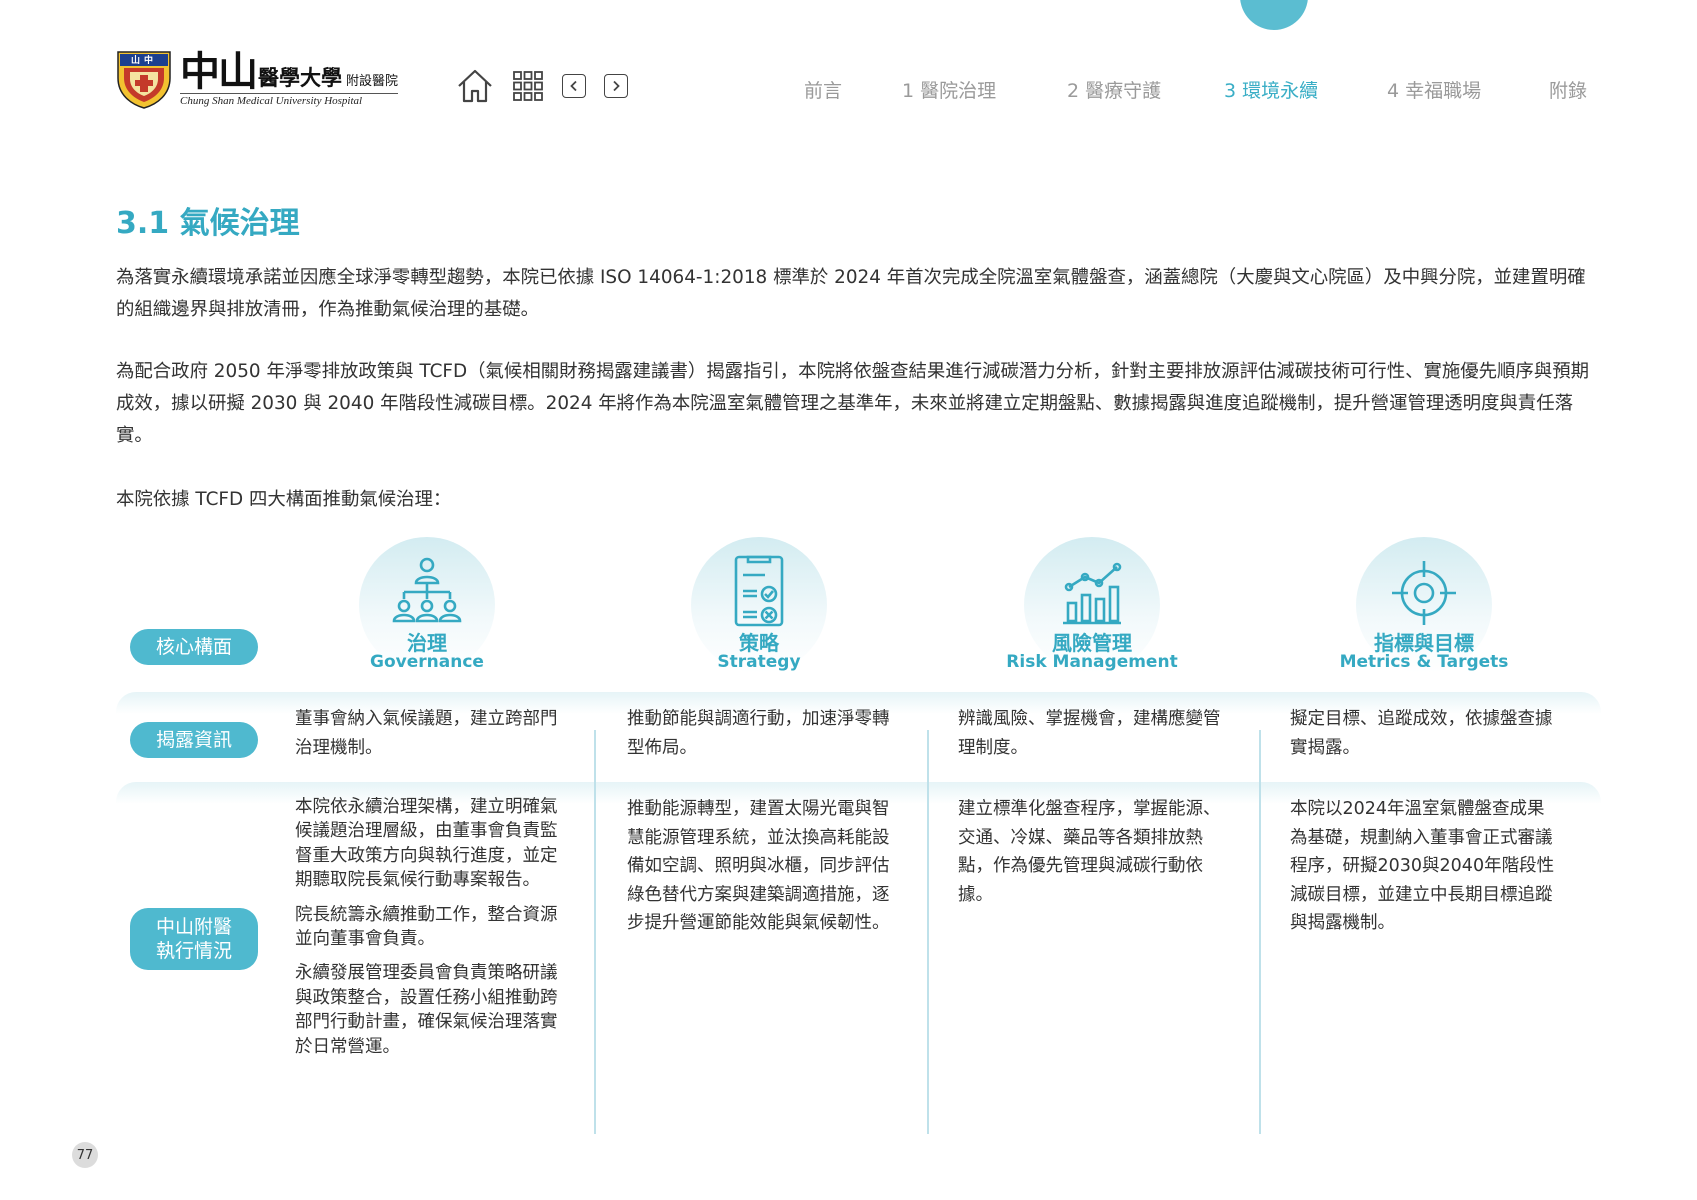 The height and width of the screenshot is (1200, 1697). What do you see at coordinates (1089, 733) in the screenshot?
I see `disclosure-risk-management: 辨識風險、掌握機會，建構應變管理制度。` at bounding box center [1089, 733].